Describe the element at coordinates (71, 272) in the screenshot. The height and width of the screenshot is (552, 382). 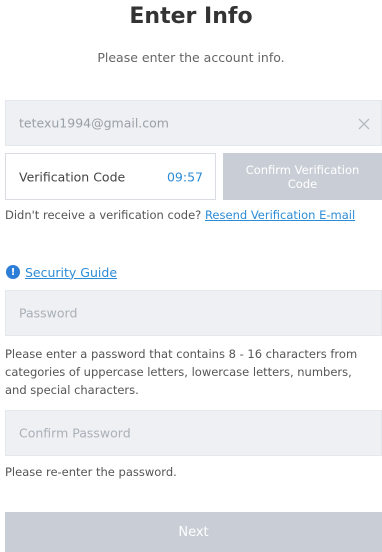
I see `security-guide-link: Security Guide` at that location.